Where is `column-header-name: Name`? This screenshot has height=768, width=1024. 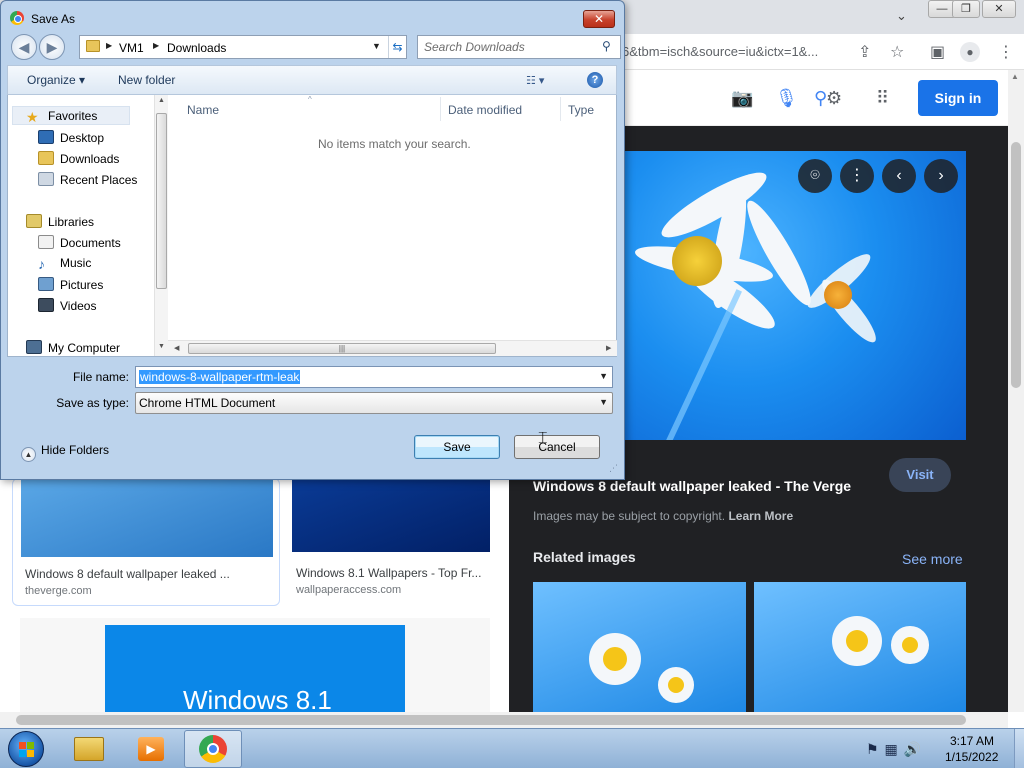
column-header-name: Name is located at coordinates (203, 110).